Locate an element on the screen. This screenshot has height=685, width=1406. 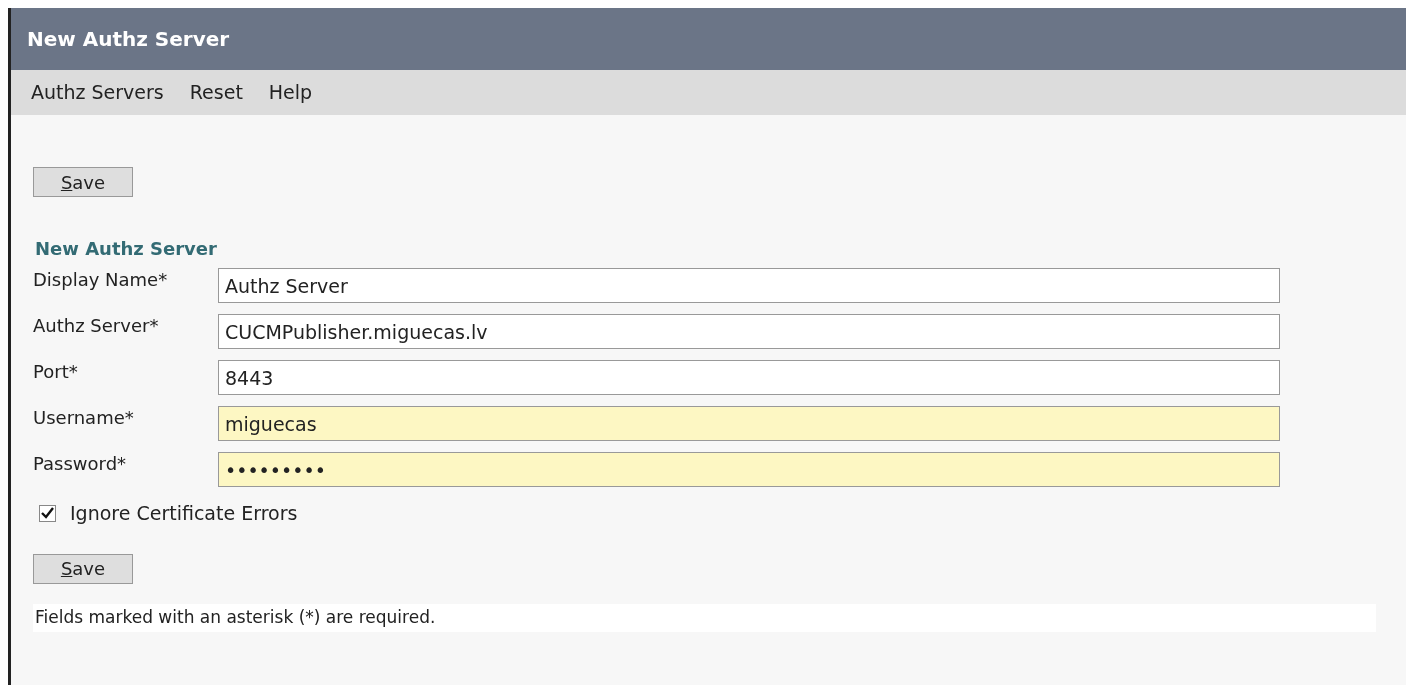
checkmark-icon is located at coordinates (47, 513).